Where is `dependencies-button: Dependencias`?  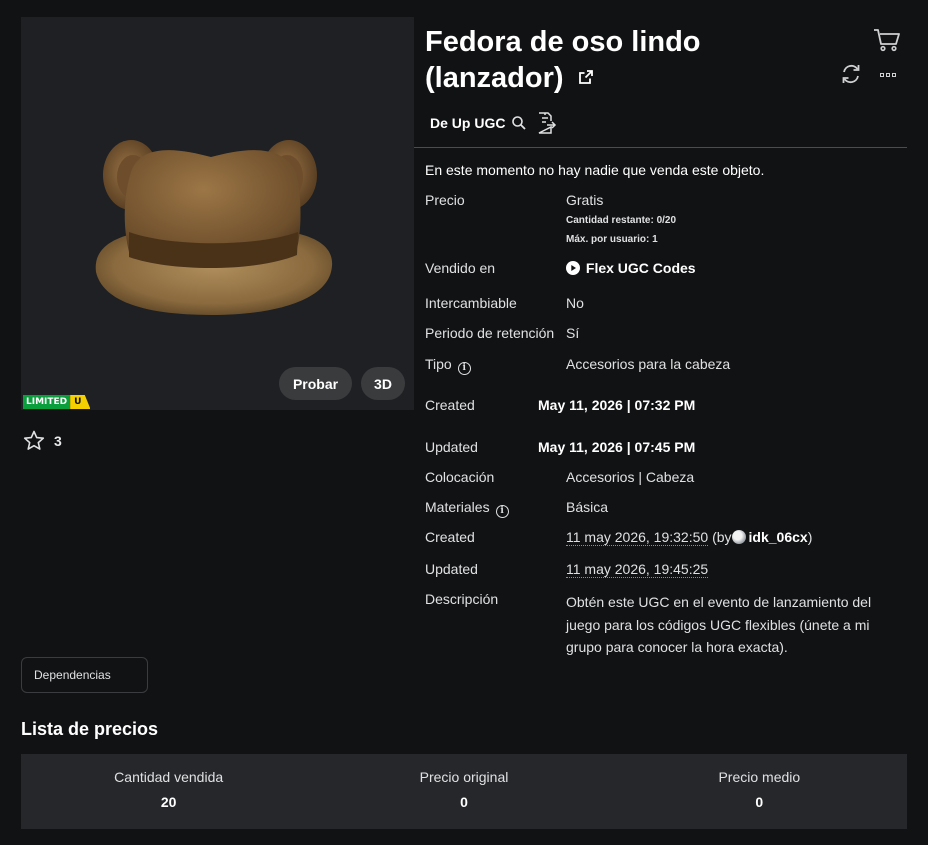
dependencies-button: Dependencias is located at coordinates (84, 675).